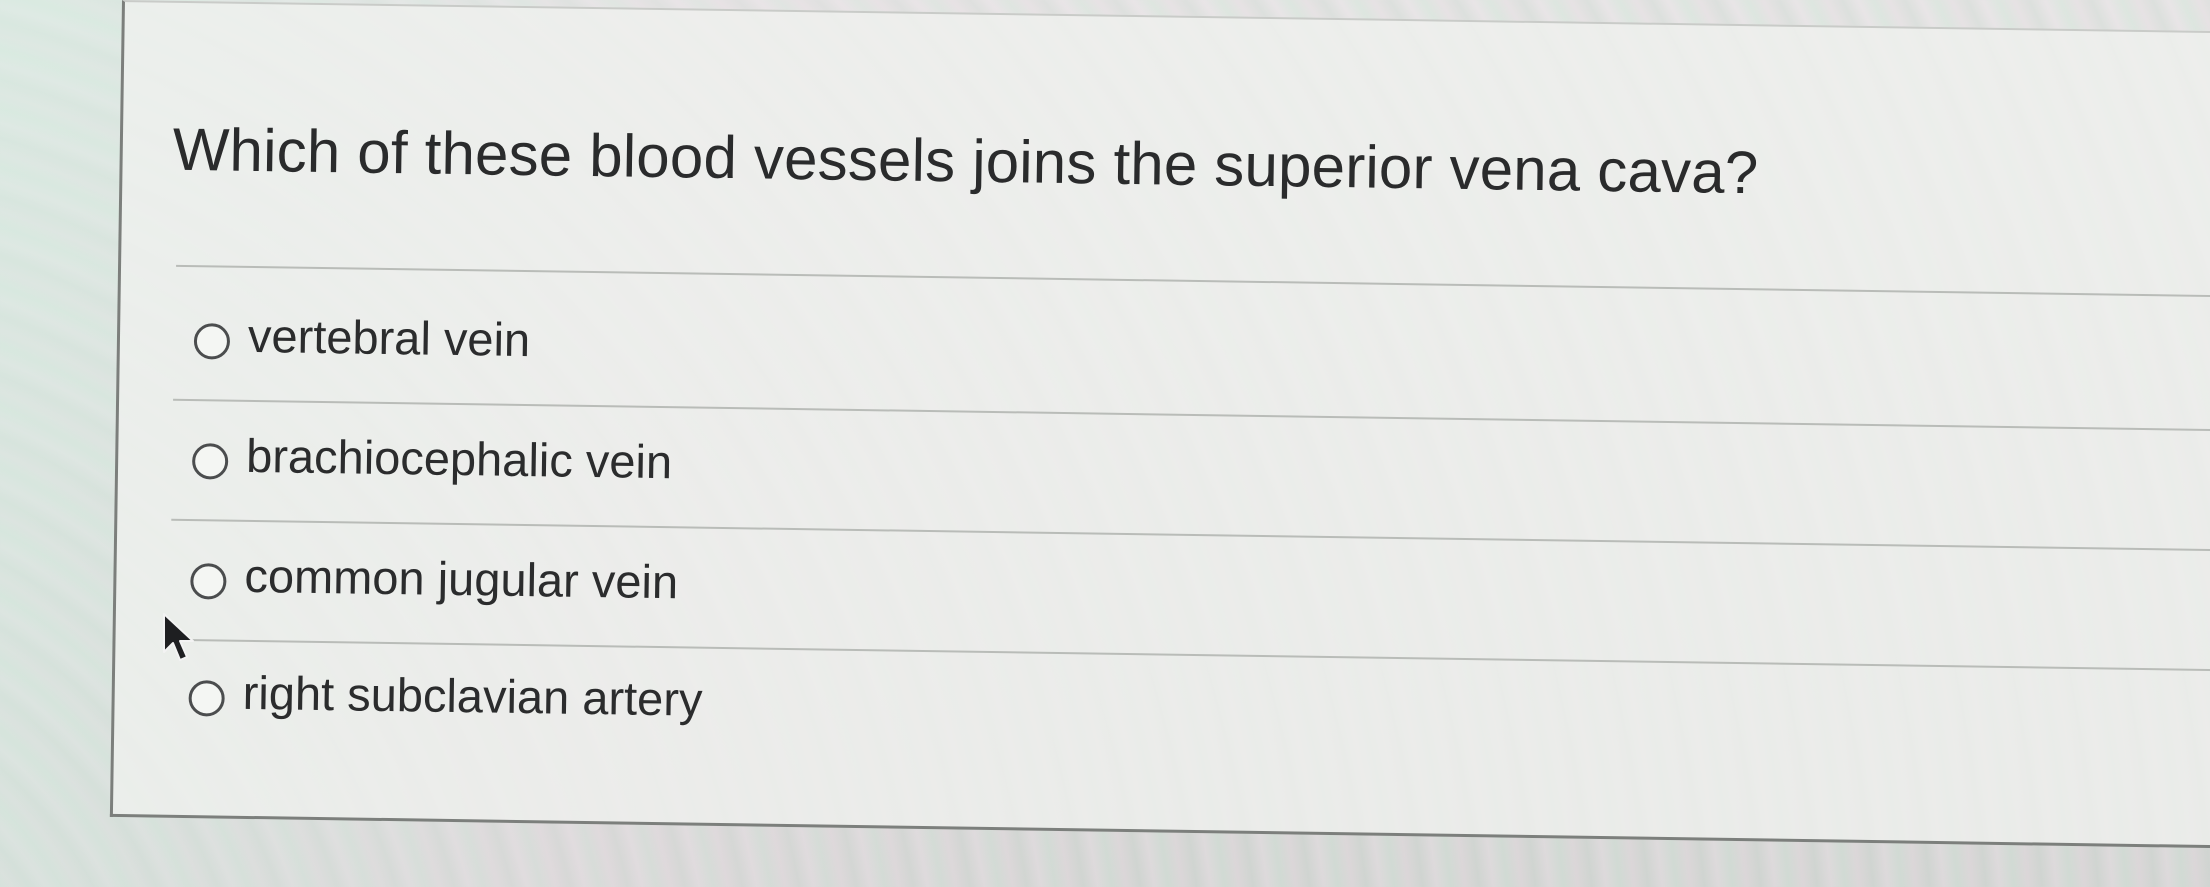 This screenshot has width=2210, height=887. What do you see at coordinates (389, 337) in the screenshot?
I see `answer-label: vertebral vein` at bounding box center [389, 337].